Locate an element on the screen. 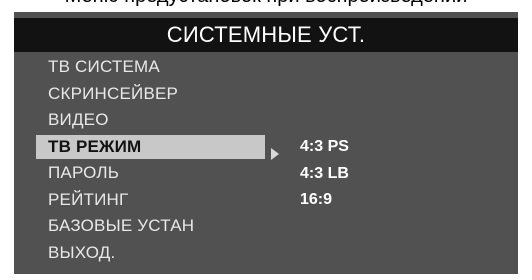 The width and height of the screenshot is (532, 280). menu-item-basic-settings: БАЗОВЫЕ УСТАН is located at coordinates (266, 226).